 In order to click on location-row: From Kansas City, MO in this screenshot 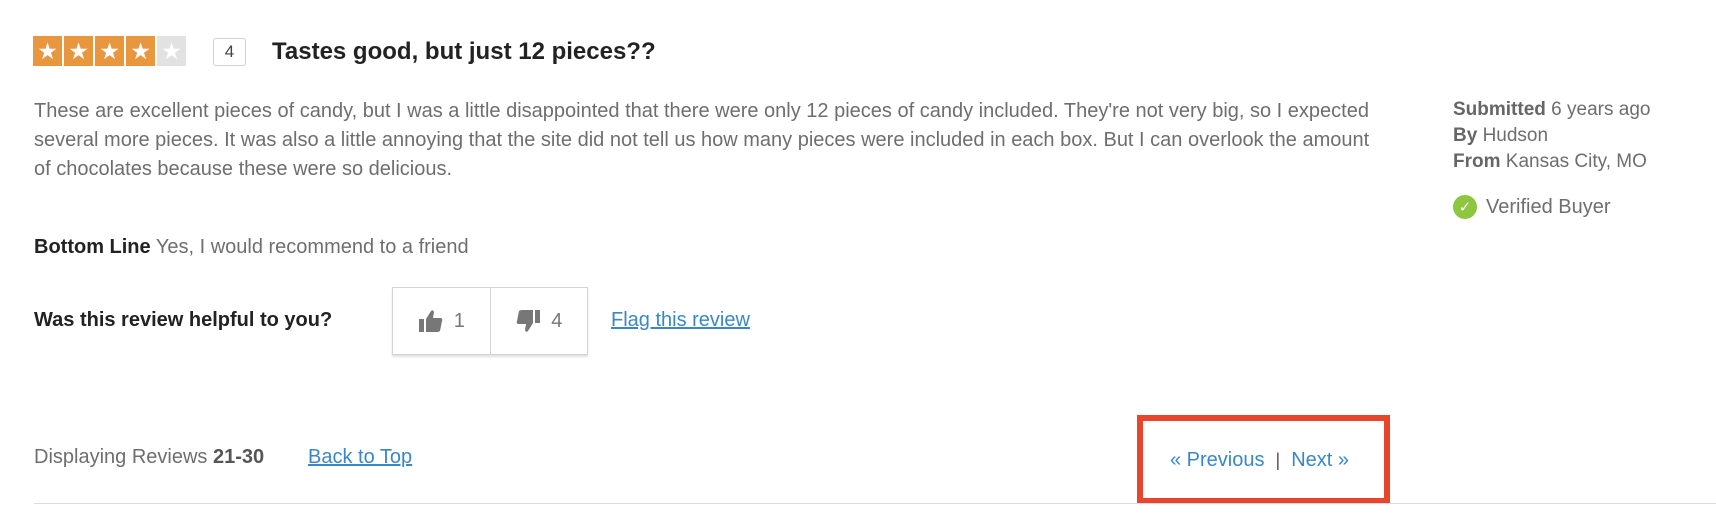, I will do `click(1550, 161)`.